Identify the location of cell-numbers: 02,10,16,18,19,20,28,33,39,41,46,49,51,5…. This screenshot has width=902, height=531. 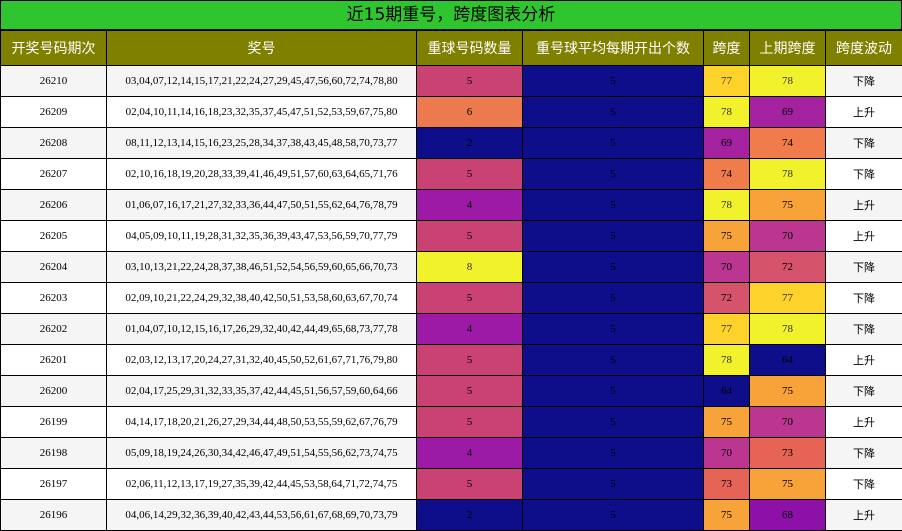
(261, 174).